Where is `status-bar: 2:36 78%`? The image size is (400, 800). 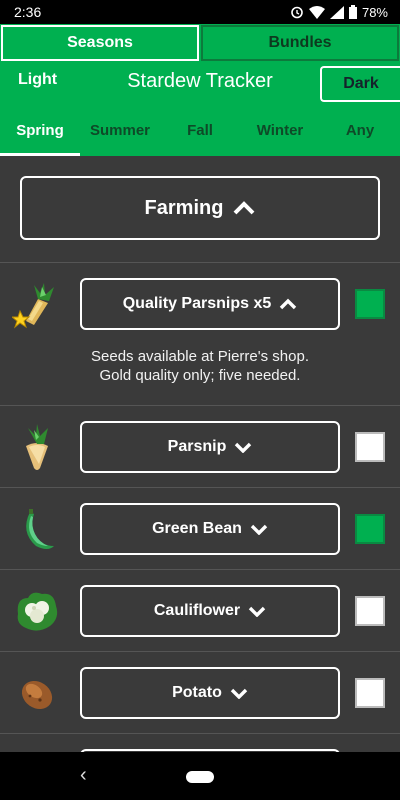
status-bar: 2:36 78% is located at coordinates (200, 12).